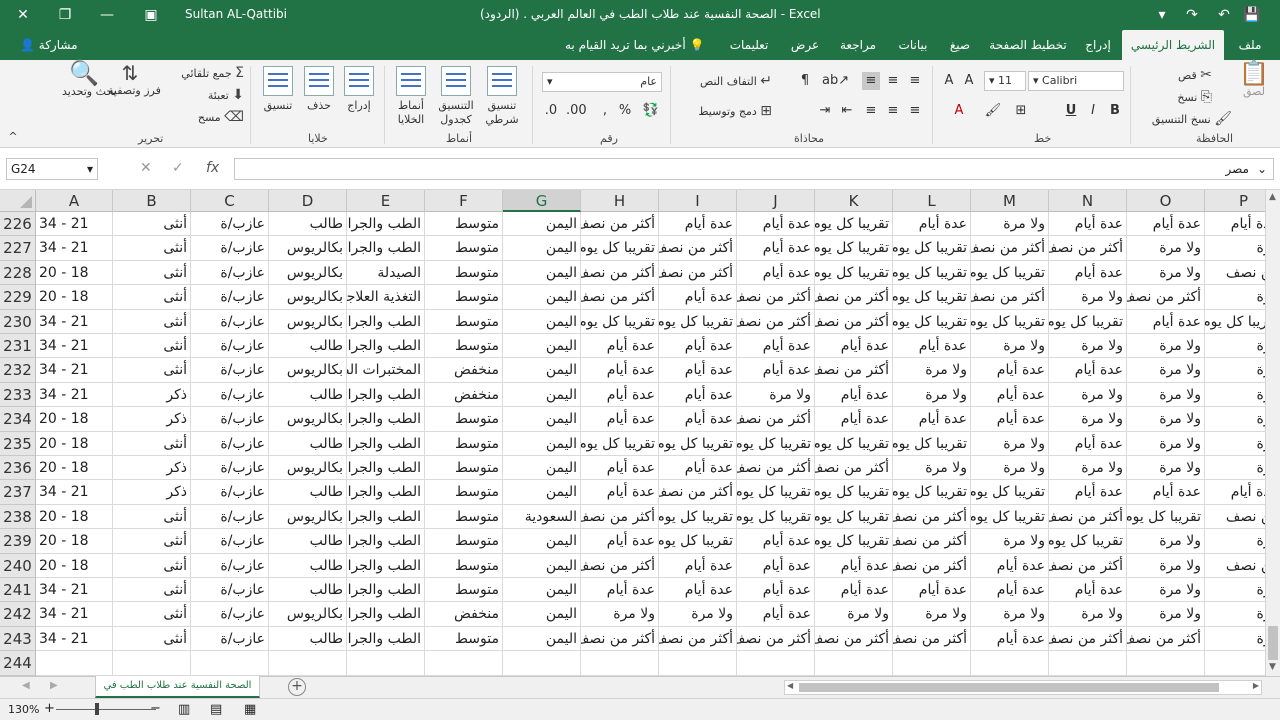 The width and height of the screenshot is (1280, 720). What do you see at coordinates (13, 137) in the screenshot?
I see `collapse-ribbon-icon: ^` at bounding box center [13, 137].